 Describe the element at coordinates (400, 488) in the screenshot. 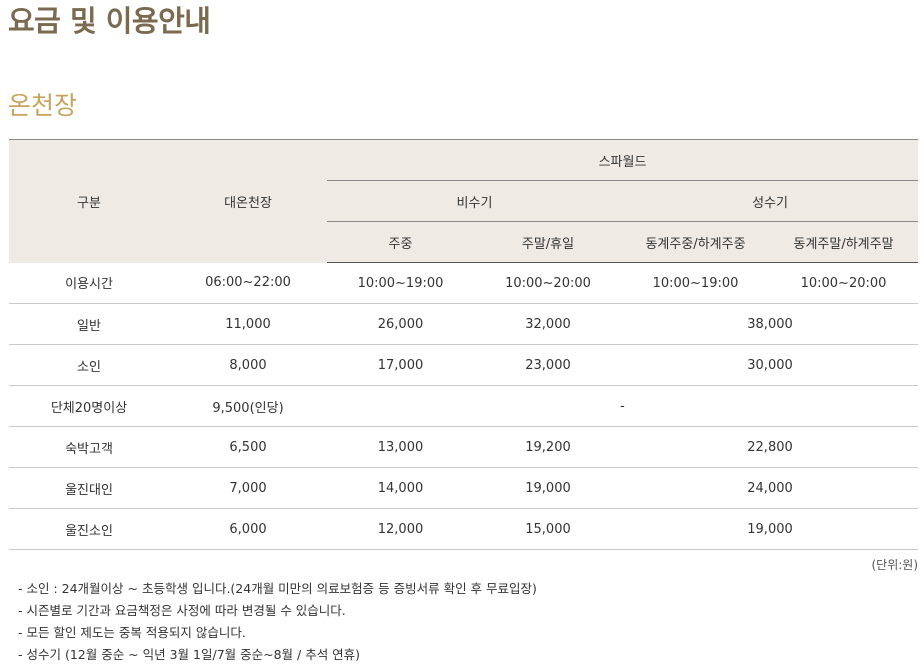

I see `cell-off-weekday: 14,000` at that location.